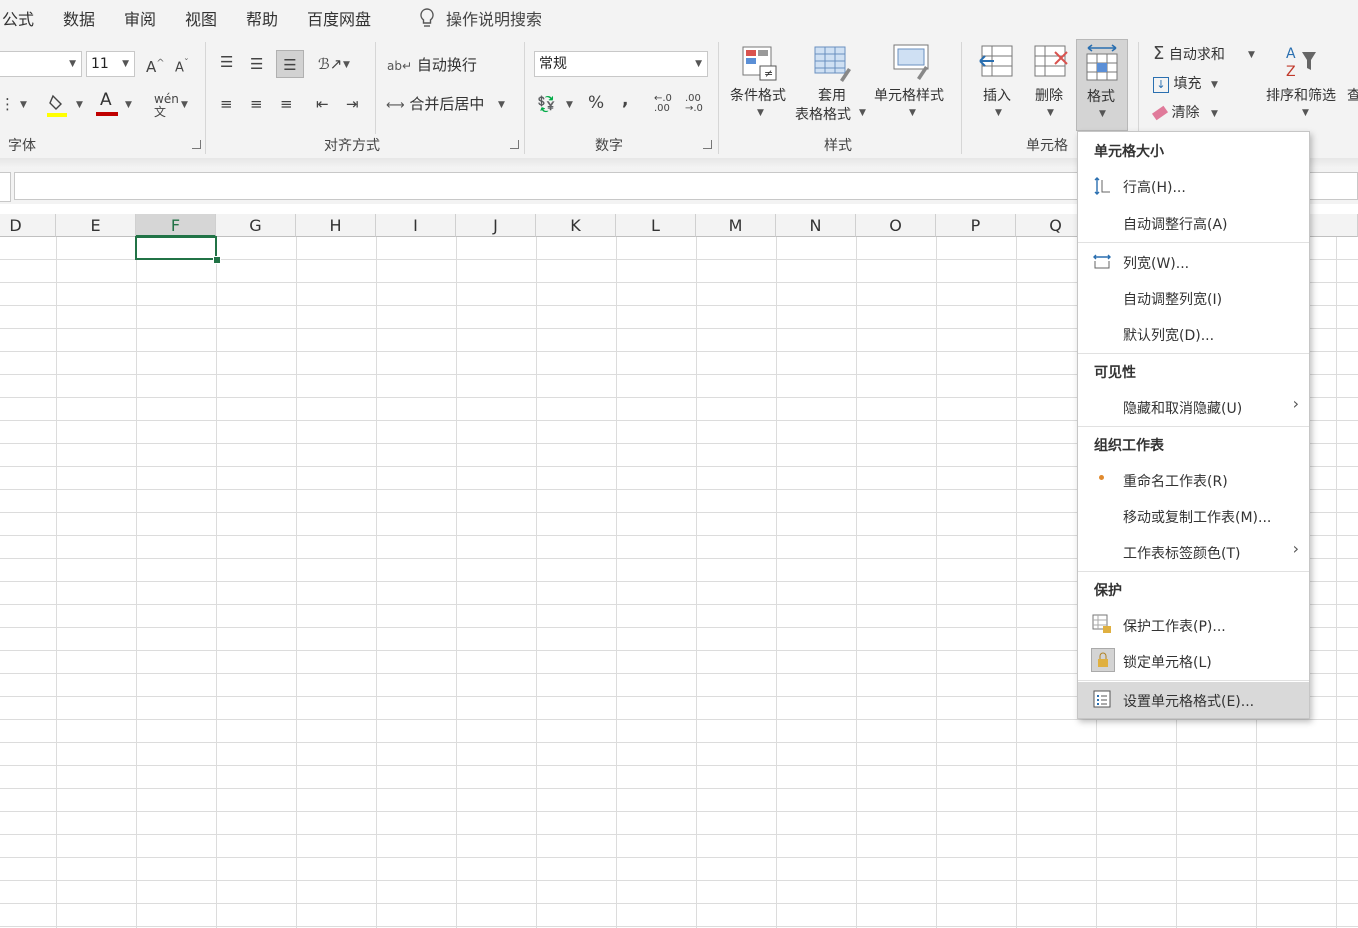 Image resolution: width=1358 pixels, height=928 pixels. I want to click on align-top-icon: ☰, so click(226, 62).